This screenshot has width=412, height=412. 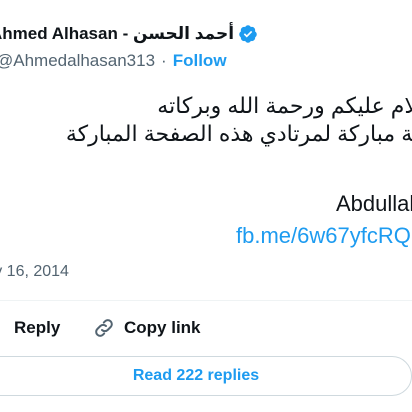 I want to click on author-name-row: أحمد الحسن - Ahmed Alhasan, so click(x=128, y=34).